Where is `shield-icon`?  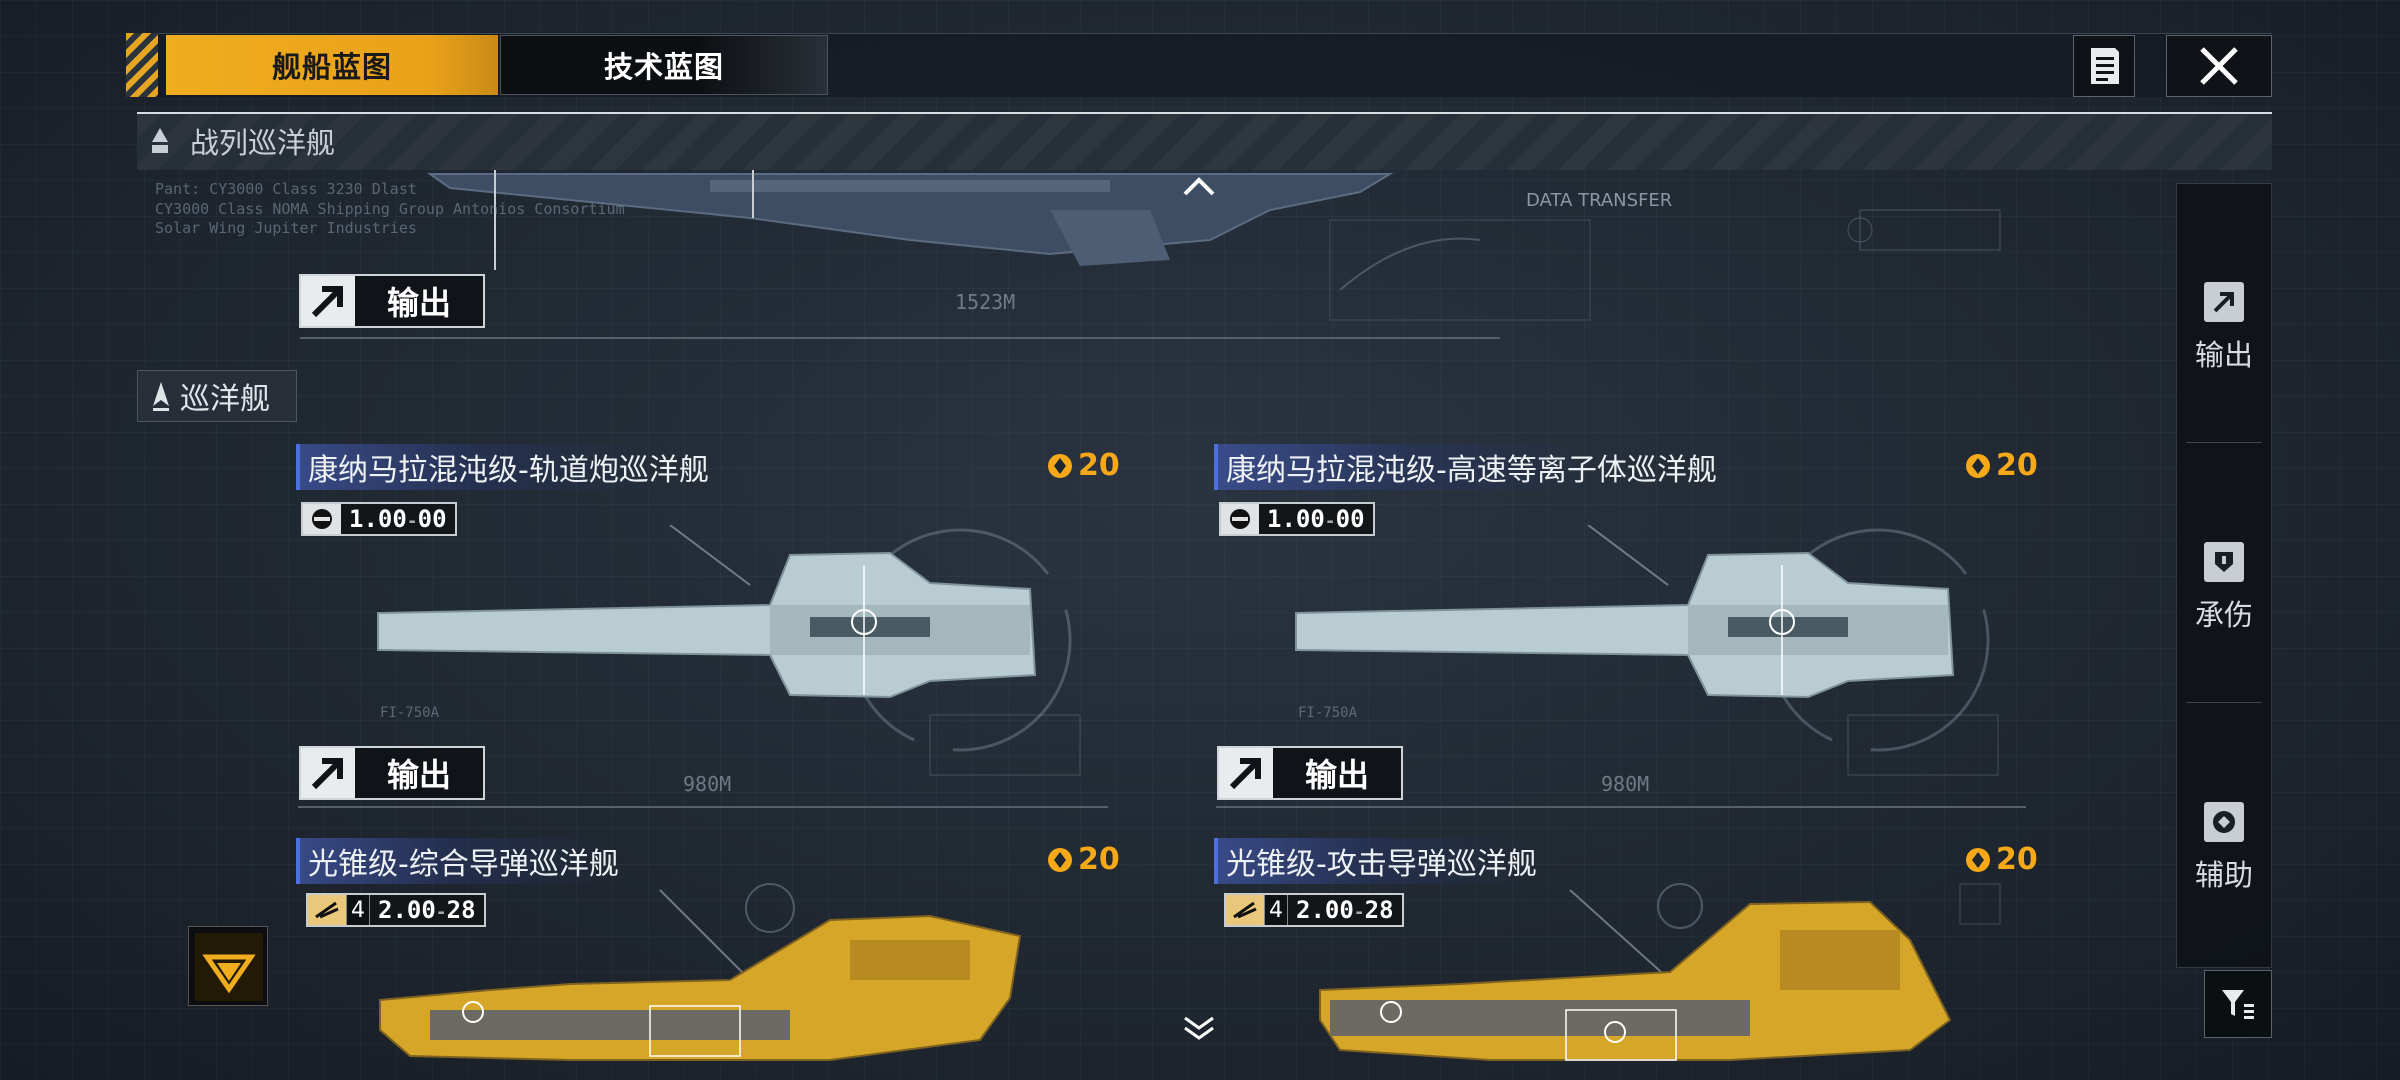 shield-icon is located at coordinates (2224, 562).